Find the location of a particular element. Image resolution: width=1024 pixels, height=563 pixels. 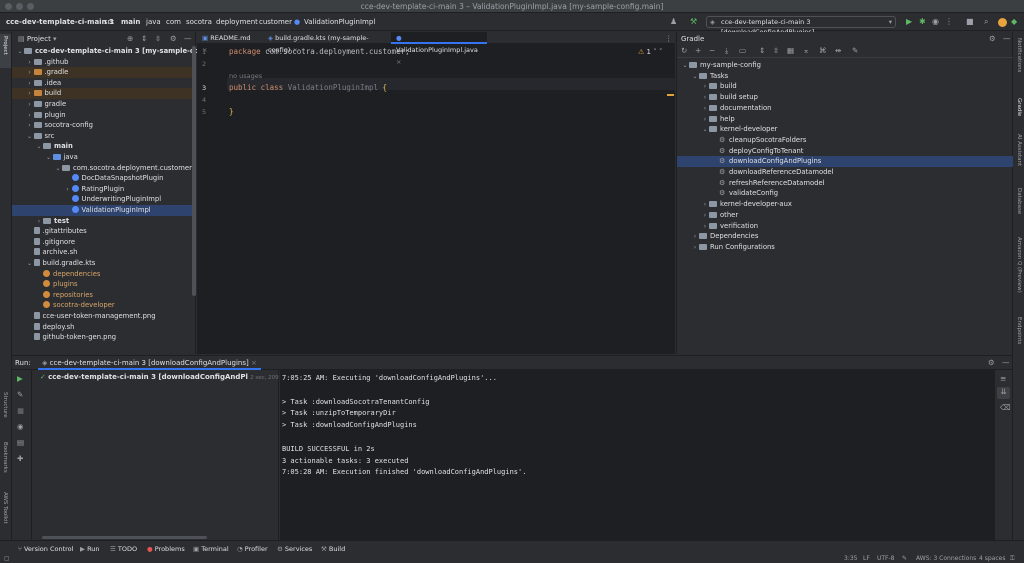

debug-icon: ✱ is located at coordinates (922, 21).